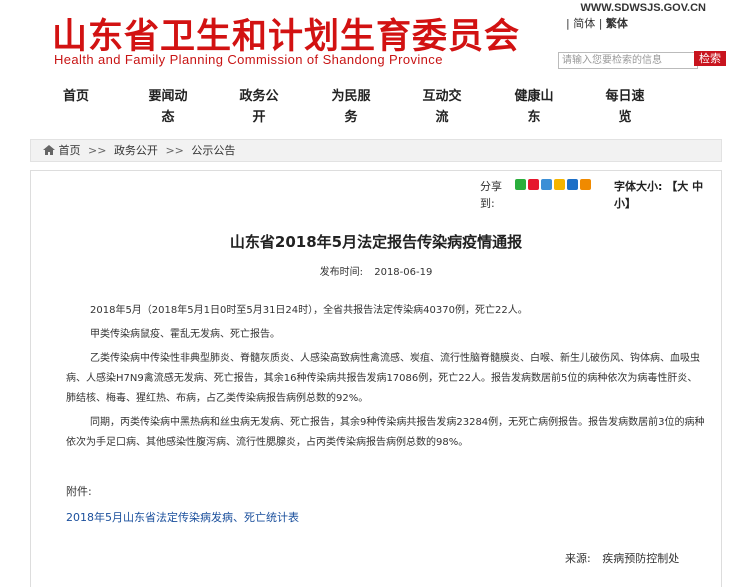  Describe the element at coordinates (559, 184) in the screenshot. I see `qzone-icon` at that location.